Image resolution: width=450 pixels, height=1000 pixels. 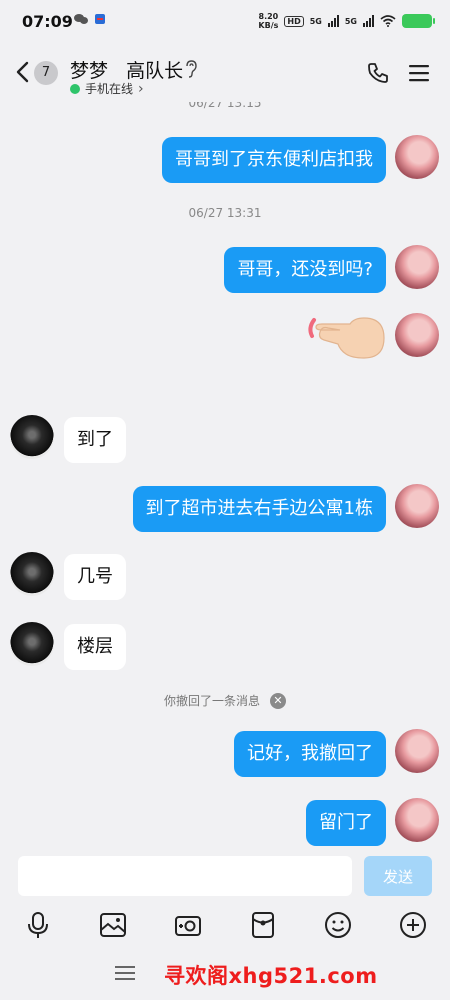 What do you see at coordinates (294, 21) in the screenshot?
I see `hd-badge: HD` at bounding box center [294, 21].